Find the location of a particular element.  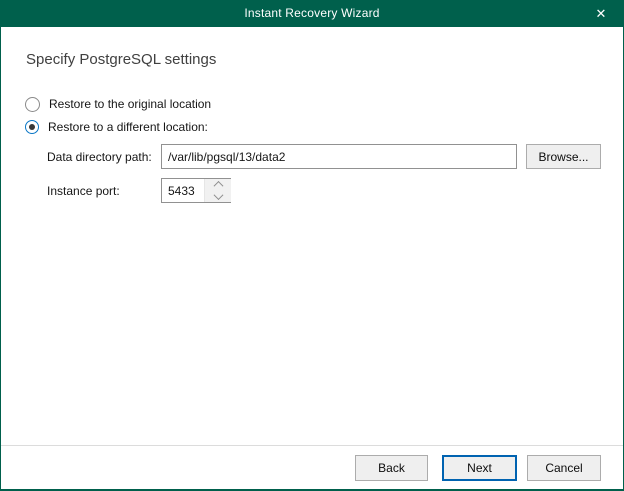

radio-selected-icon is located at coordinates (32, 127).